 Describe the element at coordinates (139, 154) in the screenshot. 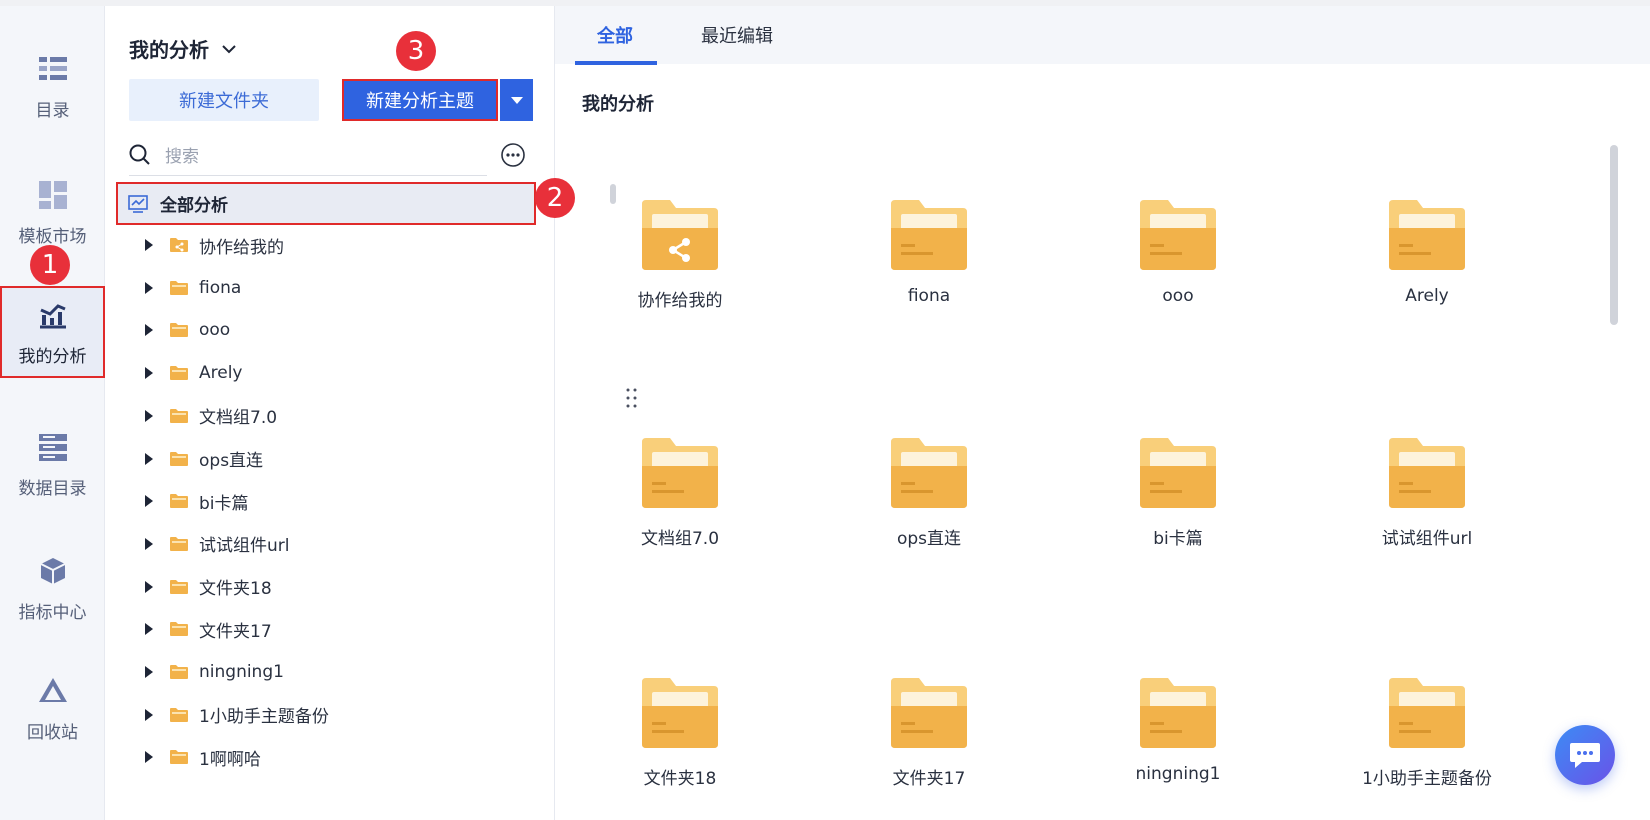

I see `search-icon` at that location.